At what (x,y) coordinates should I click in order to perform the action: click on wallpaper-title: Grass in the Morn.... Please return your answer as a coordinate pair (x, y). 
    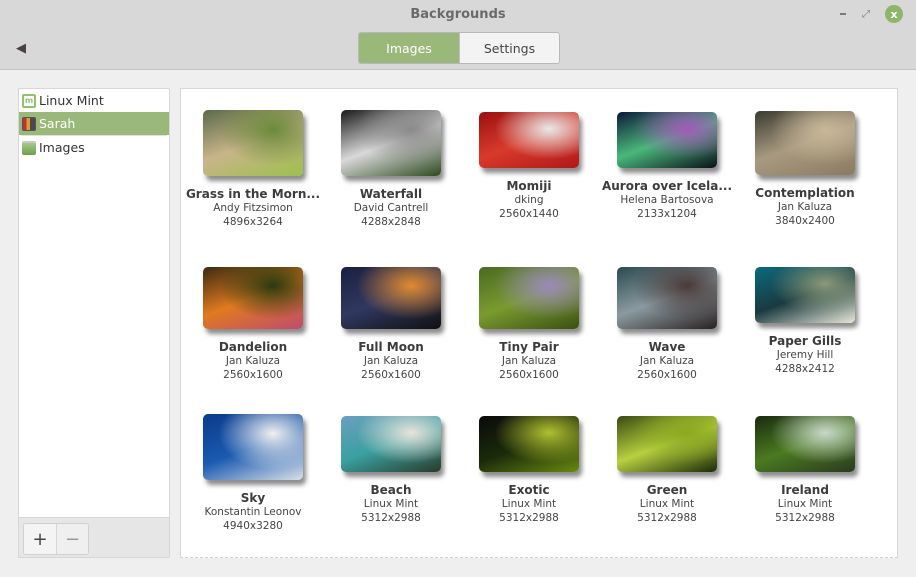
    Looking at the image, I should click on (253, 194).